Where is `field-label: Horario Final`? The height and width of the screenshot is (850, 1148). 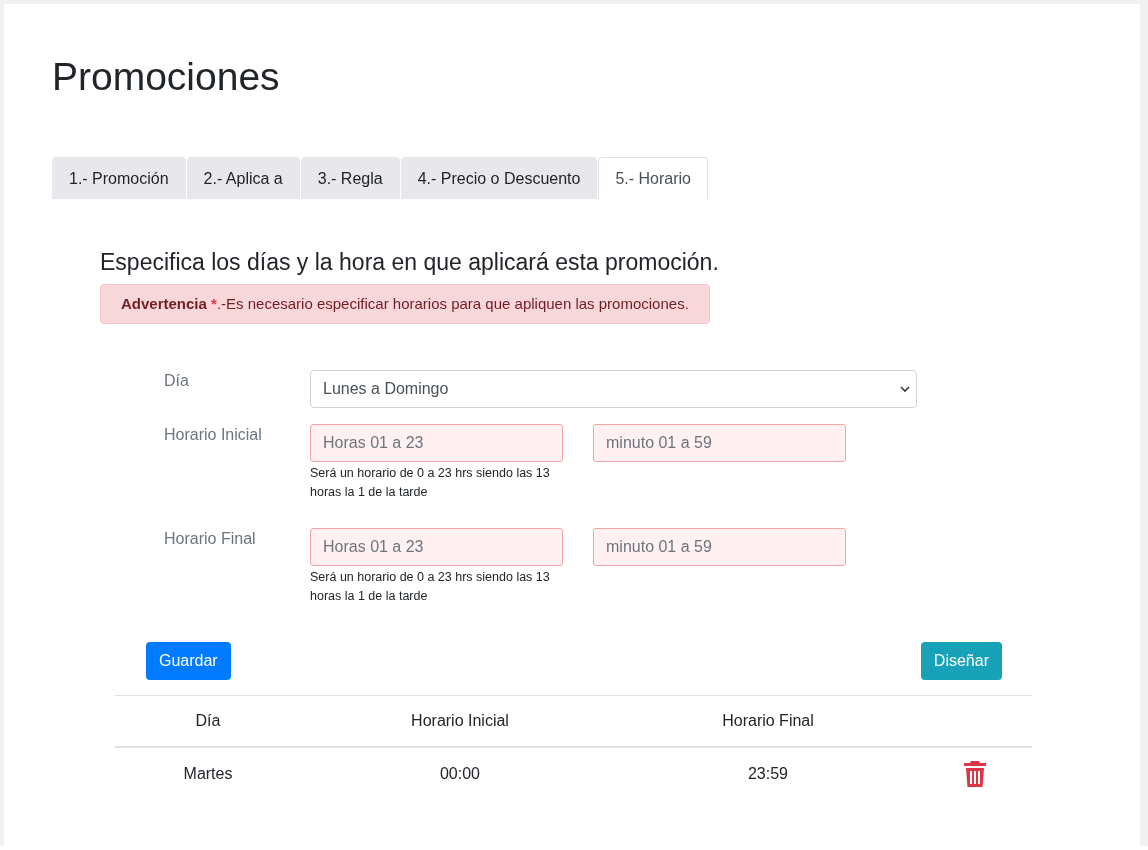 field-label: Horario Final is located at coordinates (210, 538).